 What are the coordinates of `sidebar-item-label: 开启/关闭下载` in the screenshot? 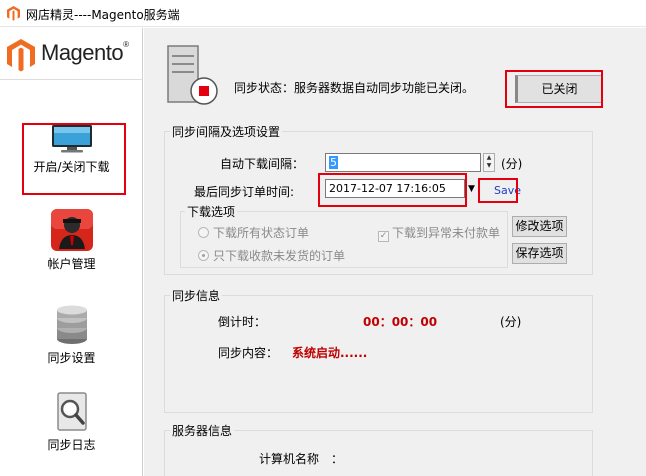 It's located at (71, 167).